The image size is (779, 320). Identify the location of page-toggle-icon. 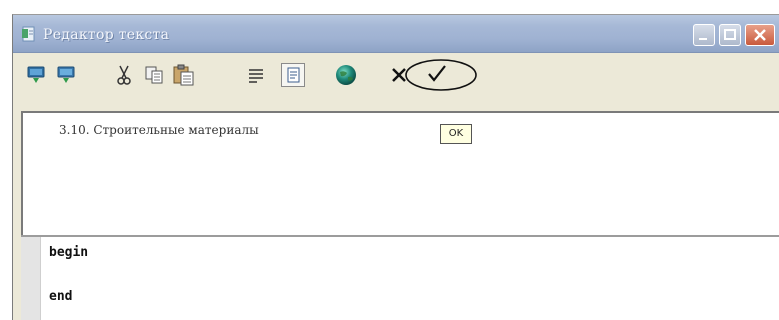
(293, 75).